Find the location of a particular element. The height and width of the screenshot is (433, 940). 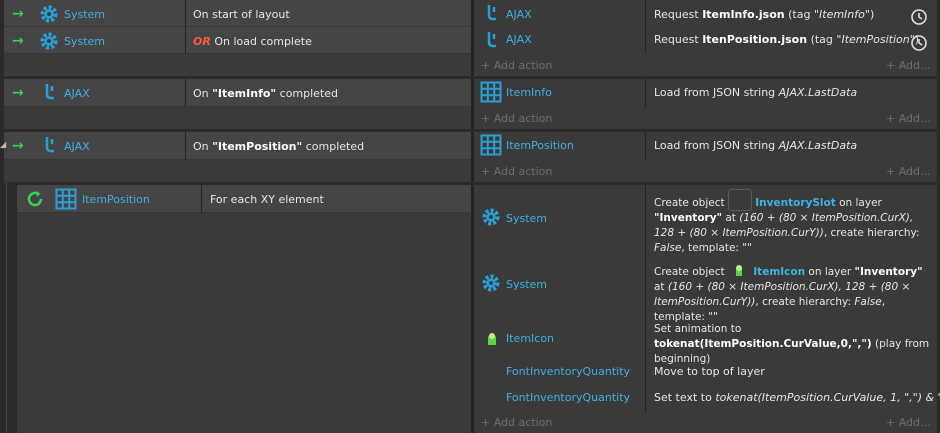

condition-text: OR On load complete is located at coordinates (252, 41).